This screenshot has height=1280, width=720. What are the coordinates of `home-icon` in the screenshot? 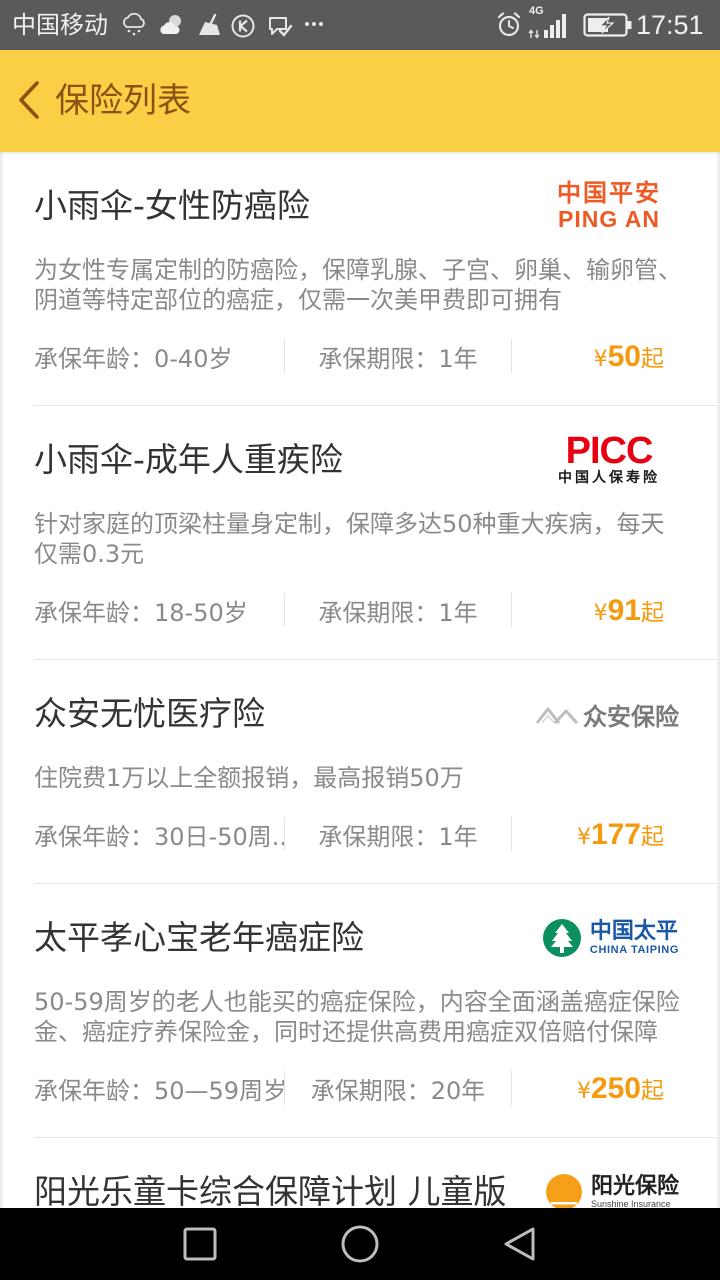 It's located at (360, 1244).